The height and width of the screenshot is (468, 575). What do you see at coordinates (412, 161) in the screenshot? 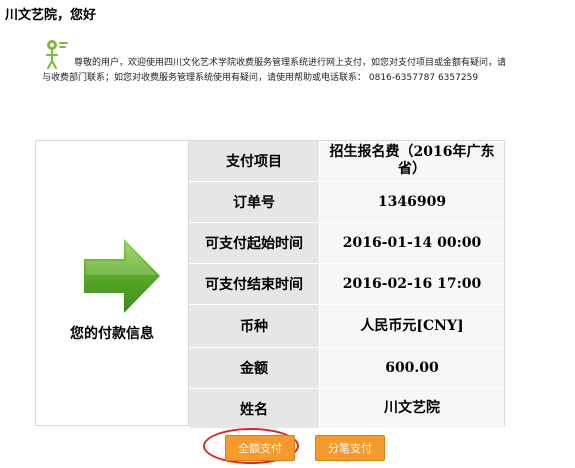
I see `row-value: 招生报名费（2016年广东省）` at bounding box center [412, 161].